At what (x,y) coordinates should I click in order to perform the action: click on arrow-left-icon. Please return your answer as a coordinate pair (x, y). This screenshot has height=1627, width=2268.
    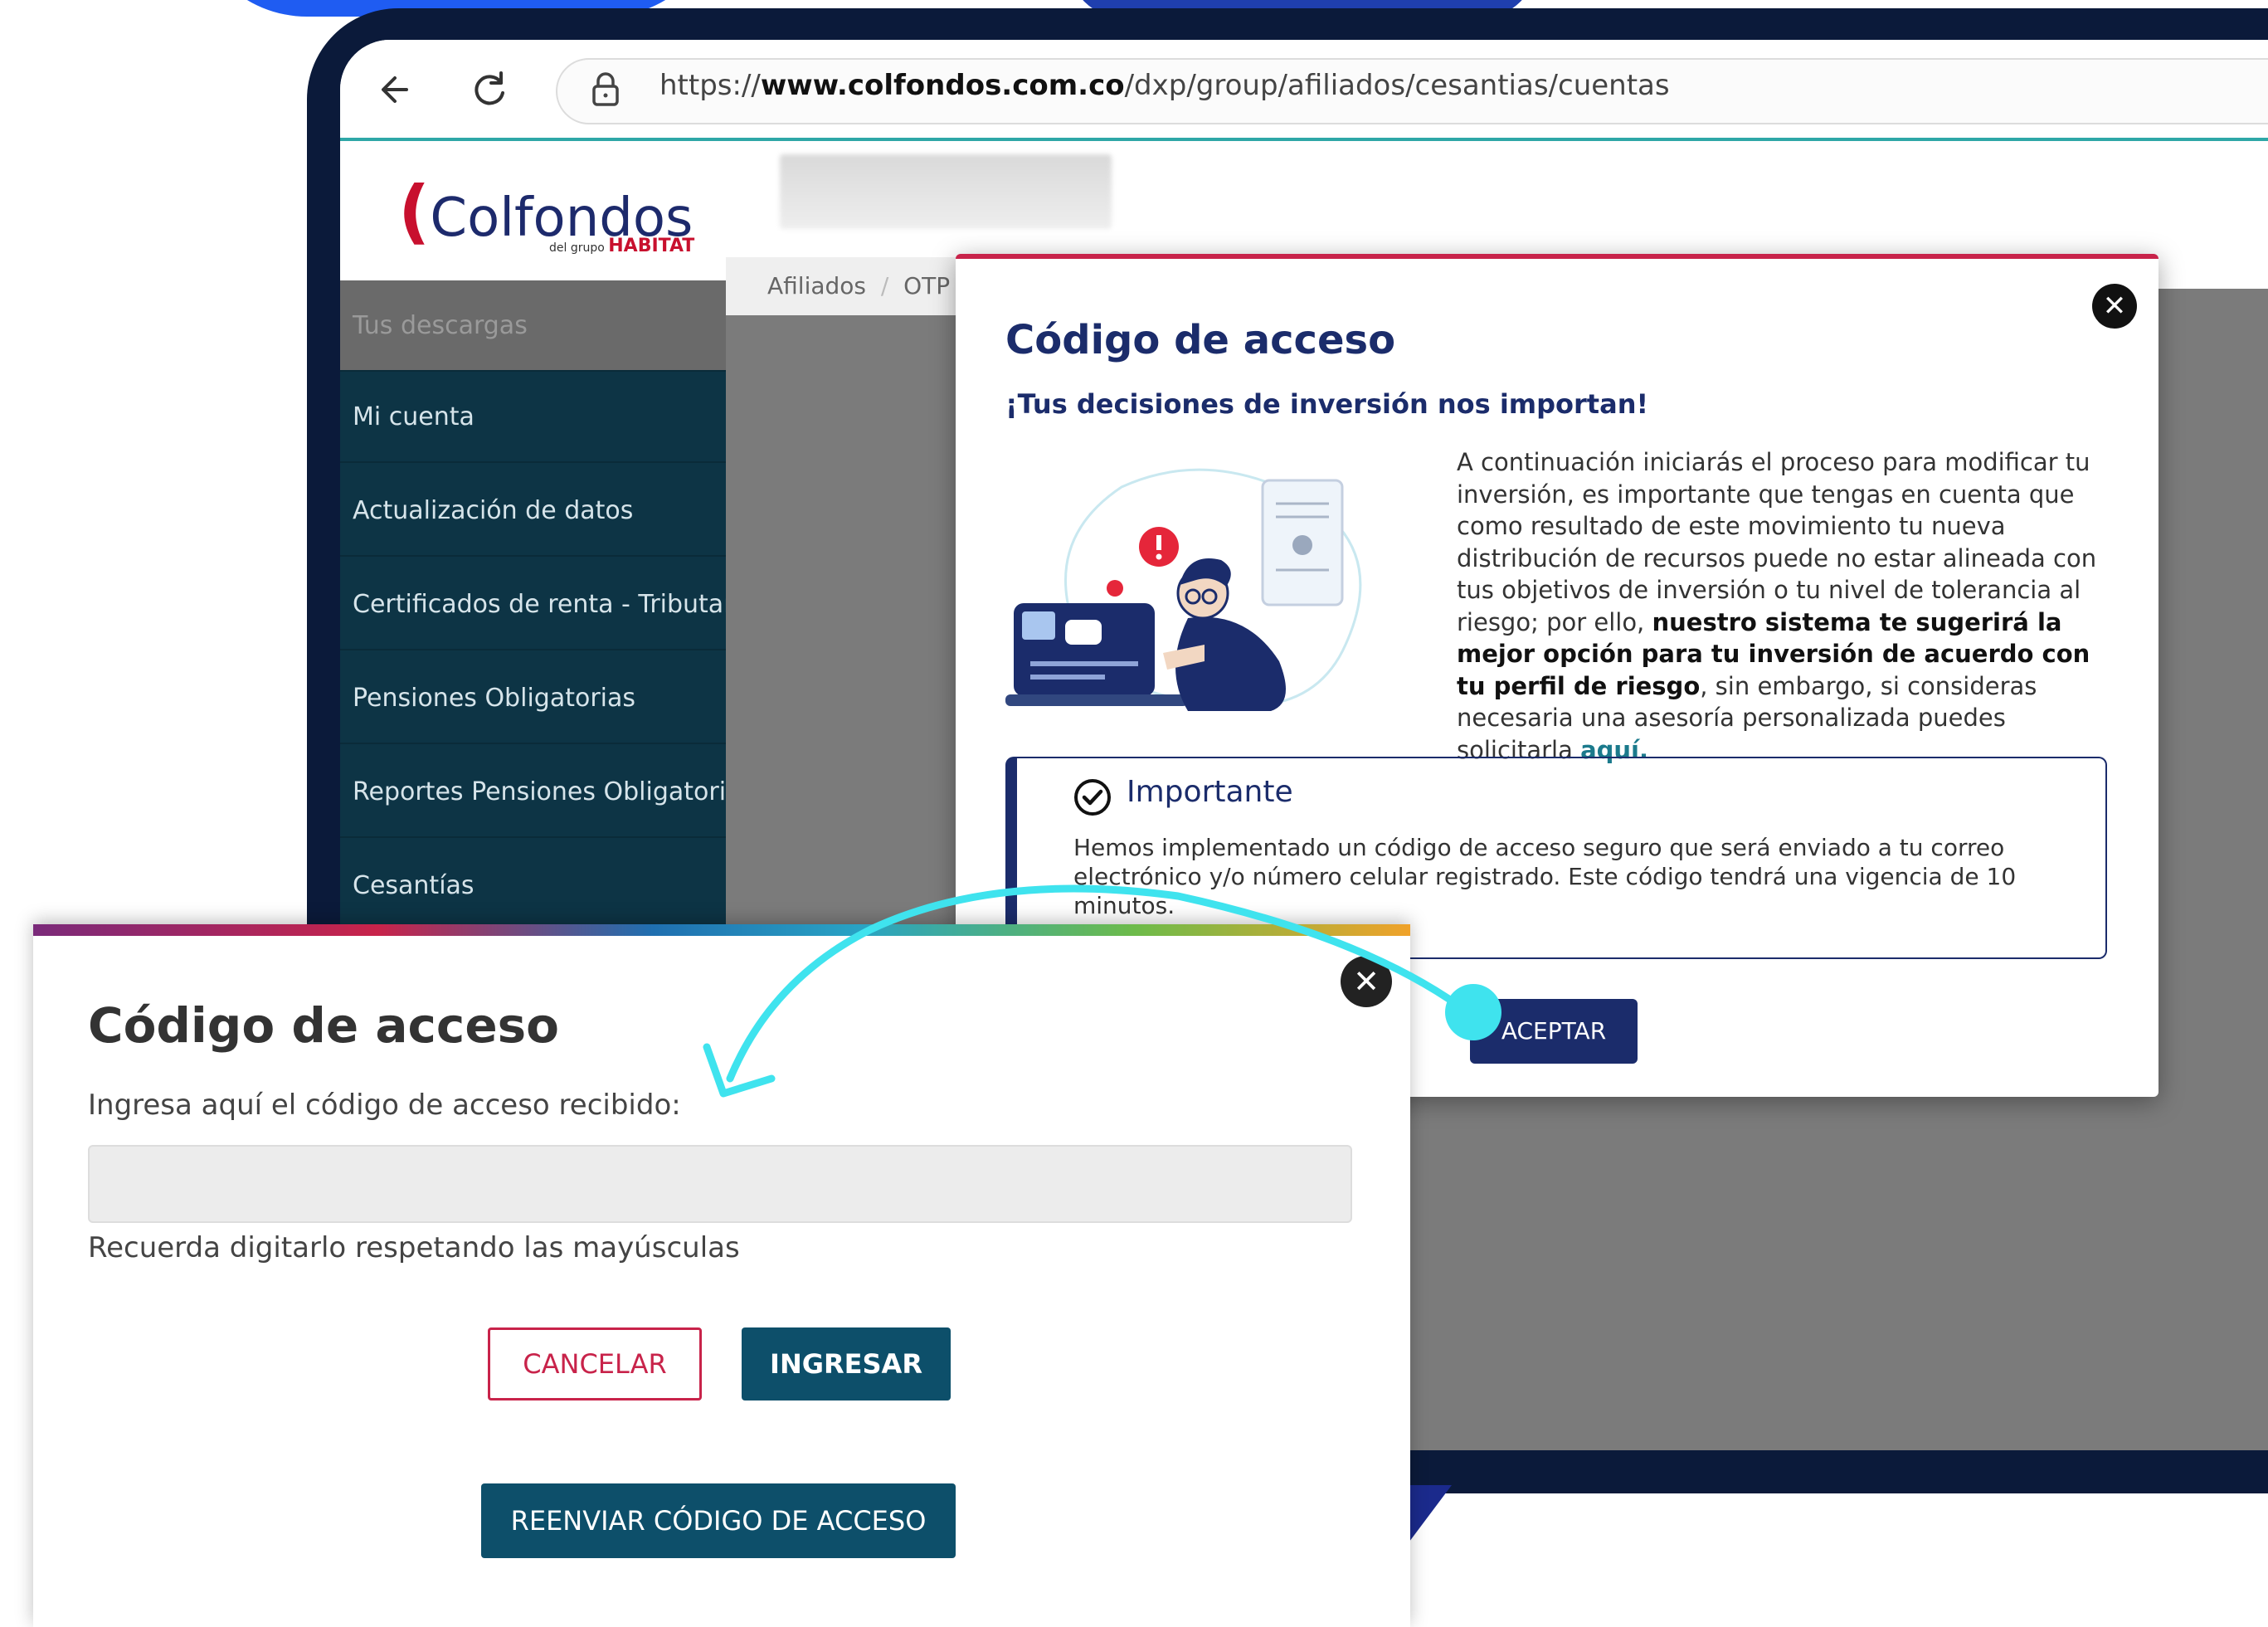
    Looking at the image, I should click on (398, 89).